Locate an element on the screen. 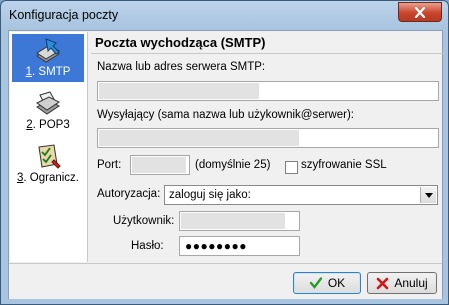 The image size is (449, 305). port-default-hint: (domyślnie 25) is located at coordinates (233, 165).